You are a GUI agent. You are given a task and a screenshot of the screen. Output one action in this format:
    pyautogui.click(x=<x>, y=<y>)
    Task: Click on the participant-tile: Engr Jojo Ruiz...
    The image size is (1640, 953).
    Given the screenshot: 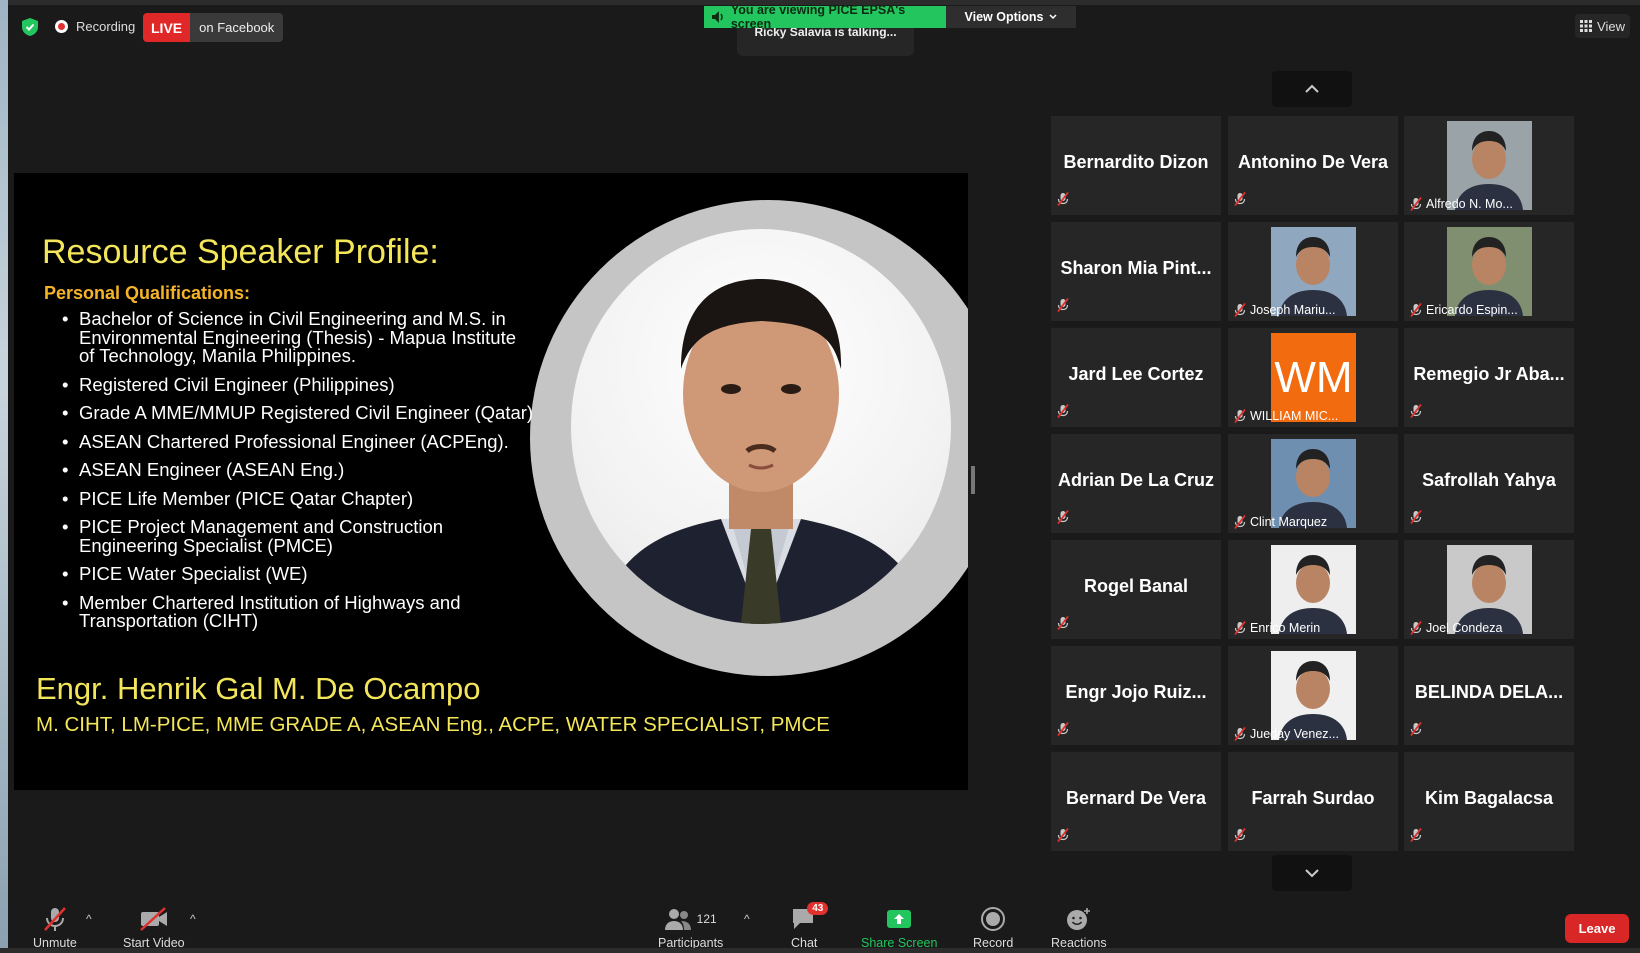 What is the action you would take?
    pyautogui.click(x=1136, y=695)
    